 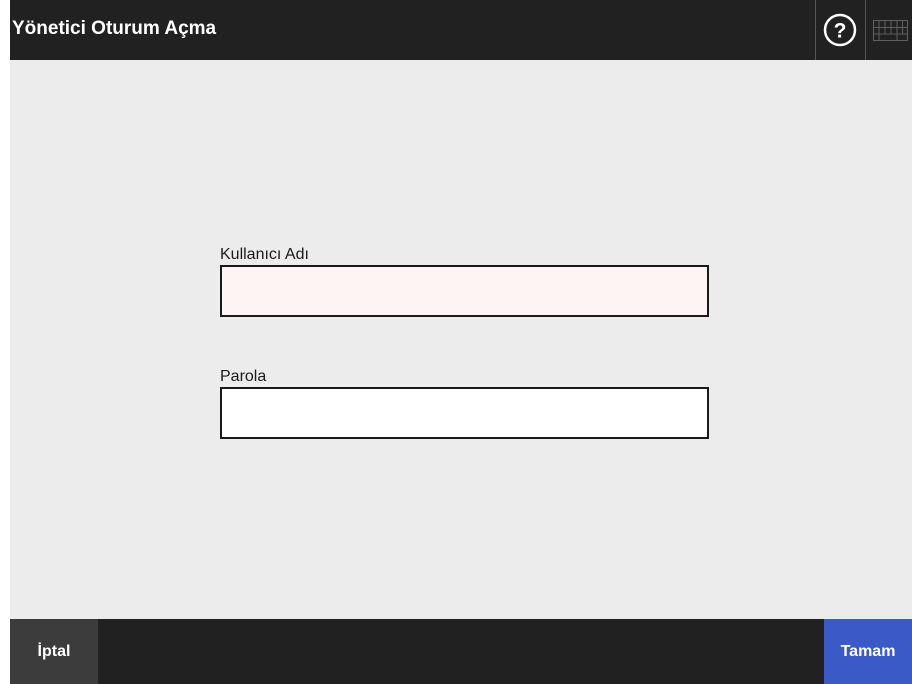 I want to click on keyboard-icon, so click(x=890, y=30).